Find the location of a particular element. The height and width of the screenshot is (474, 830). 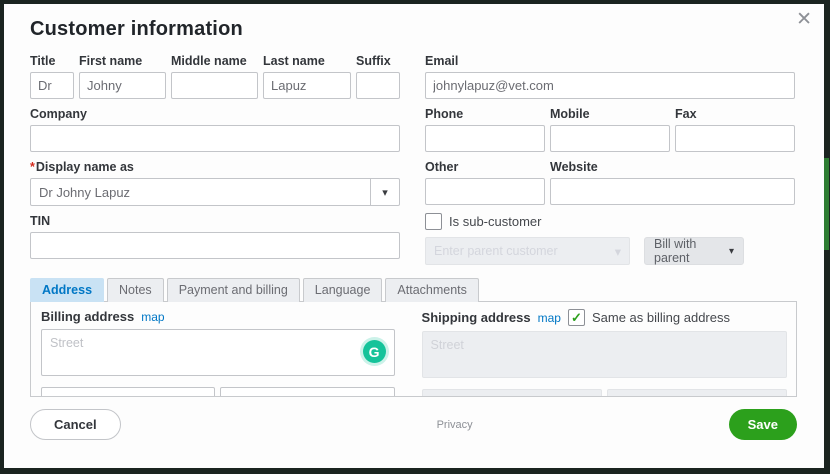

billing-map-link: map is located at coordinates (152, 317).